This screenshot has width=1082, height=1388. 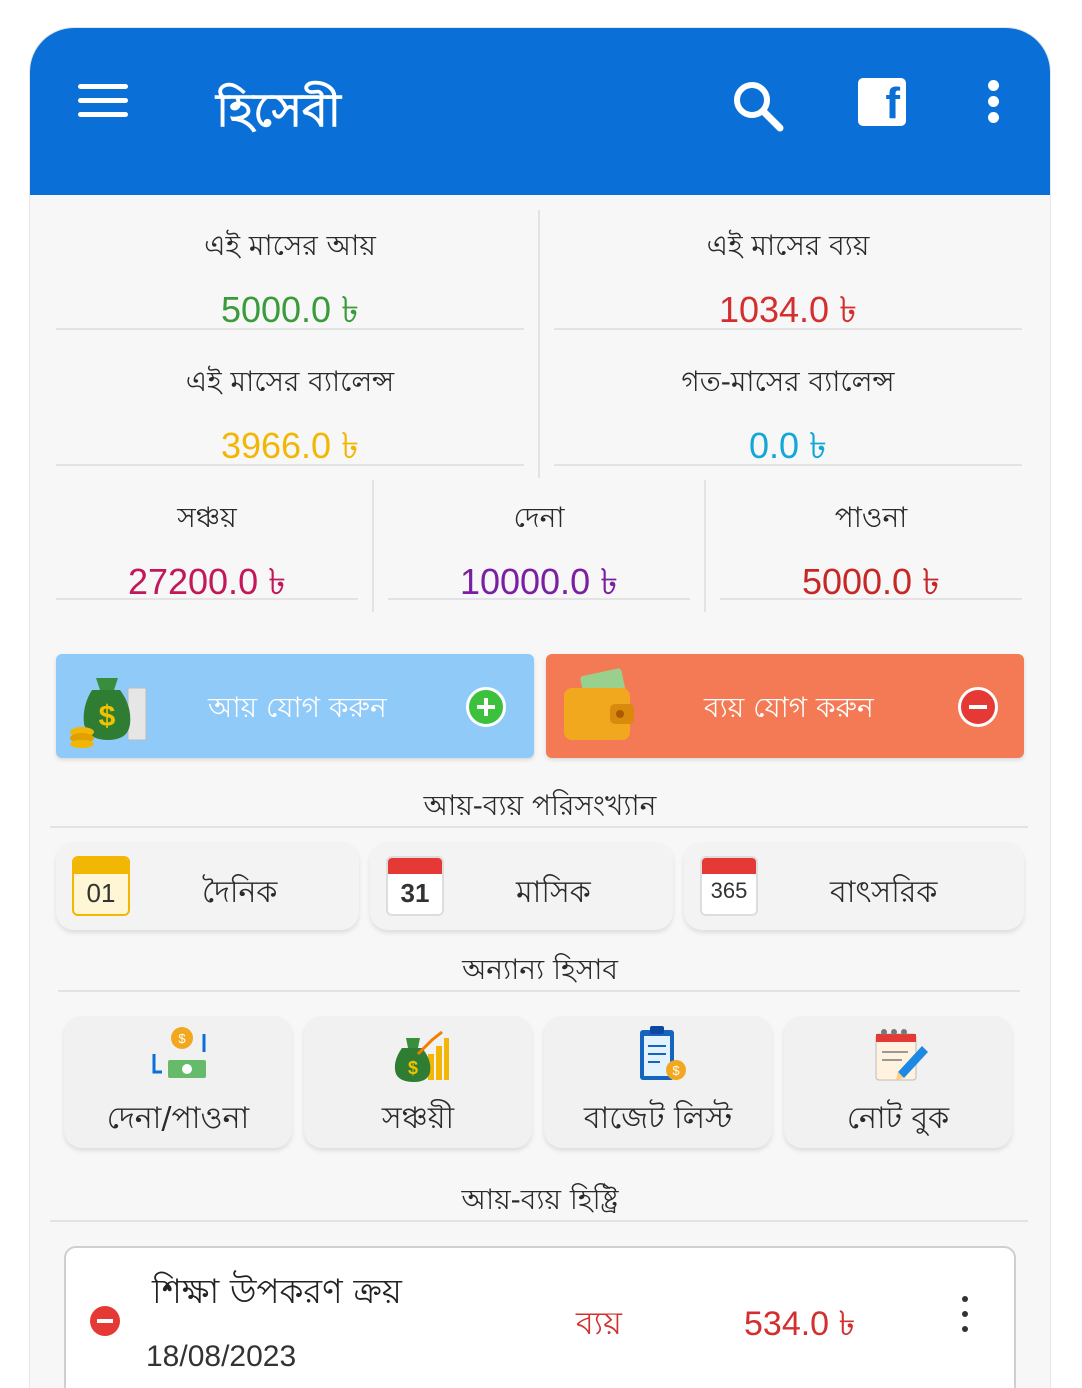 I want to click on monthly-label: মাসিক, so click(x=553, y=892).